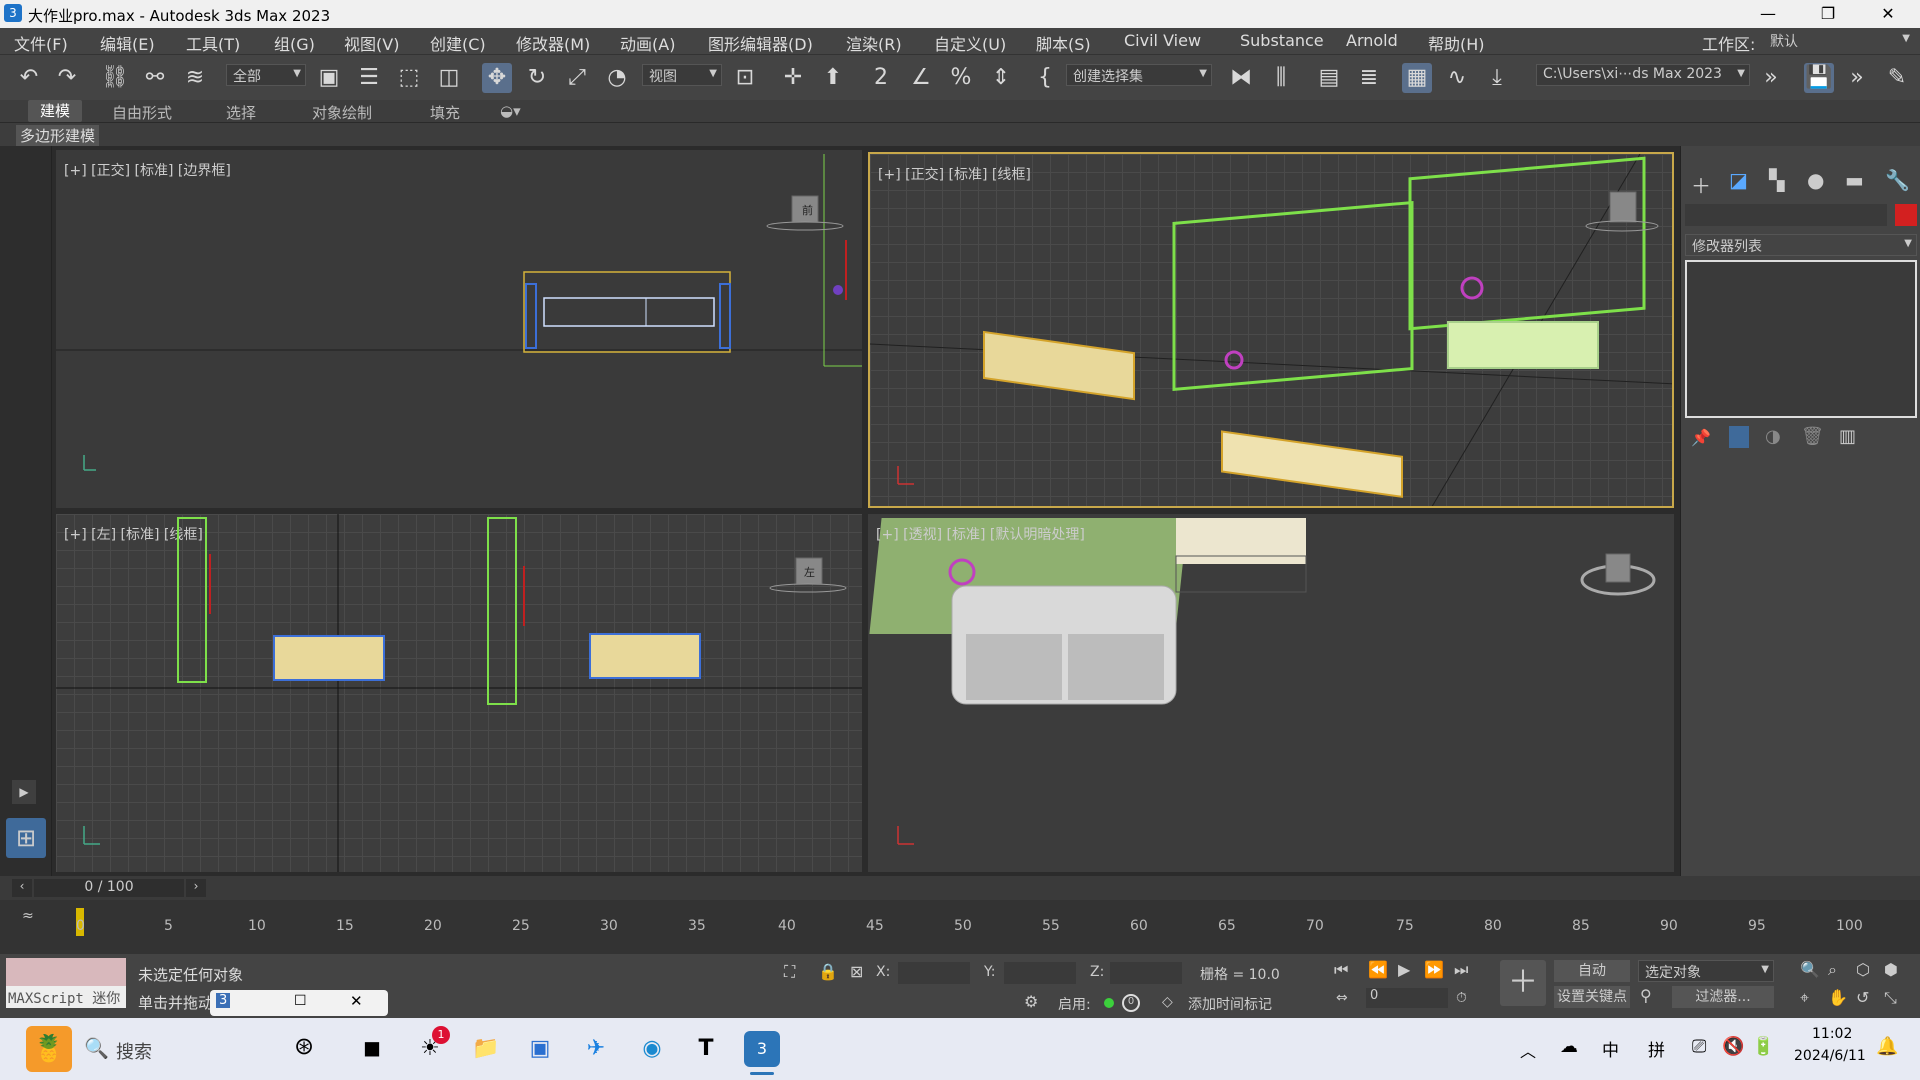  What do you see at coordinates (682, 75) in the screenshot?
I see `reference-coord-dropdown: 视图` at bounding box center [682, 75].